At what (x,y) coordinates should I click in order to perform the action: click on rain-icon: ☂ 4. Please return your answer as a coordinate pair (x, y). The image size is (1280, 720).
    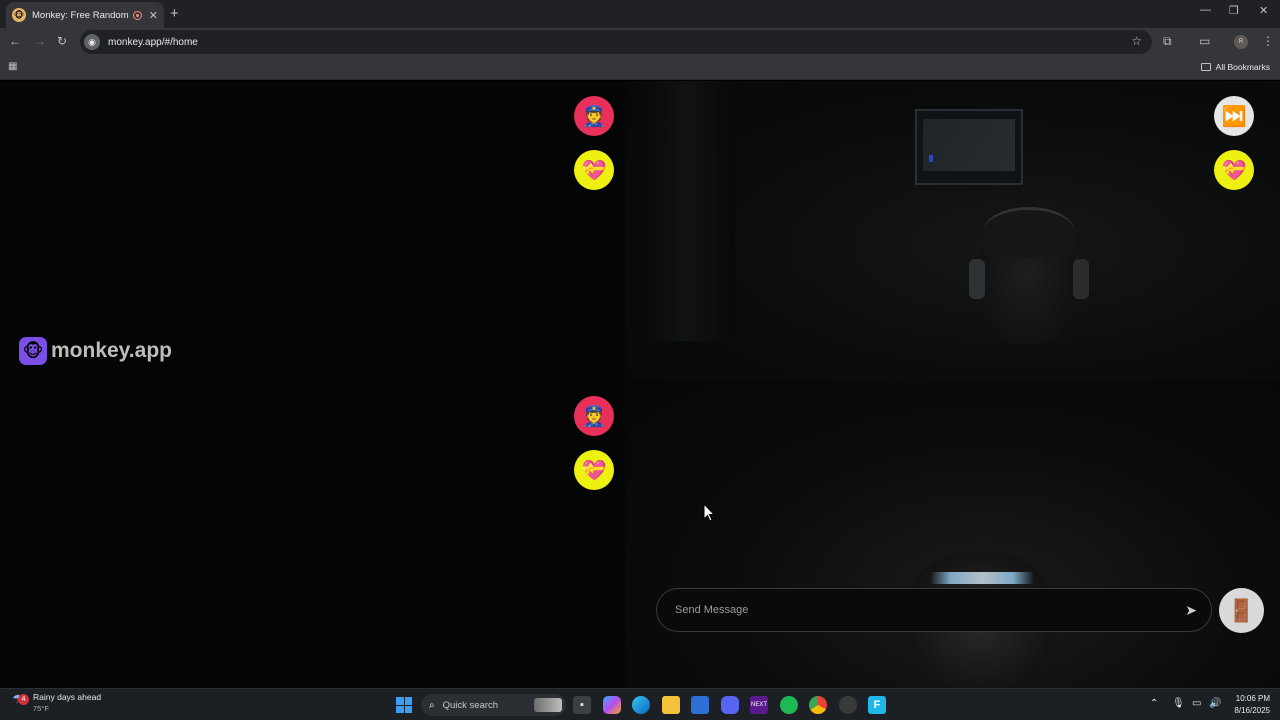
    Looking at the image, I should click on (20, 702).